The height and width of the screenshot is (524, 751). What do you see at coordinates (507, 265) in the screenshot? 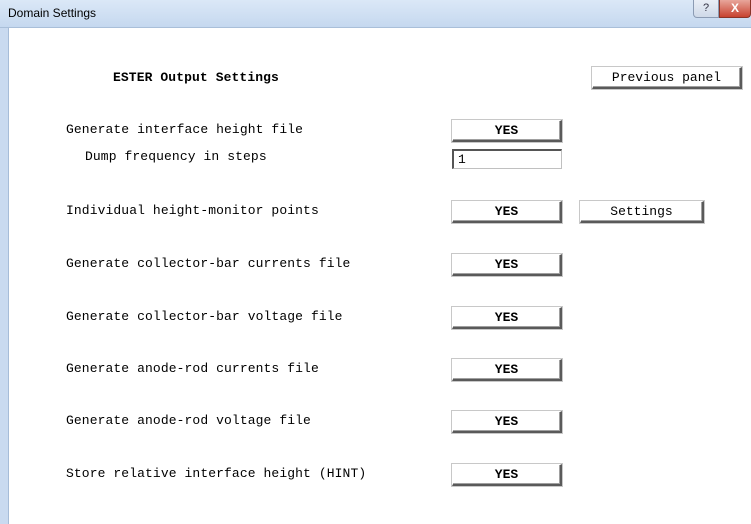
I see `collector-currents-yes-button: YES` at bounding box center [507, 265].